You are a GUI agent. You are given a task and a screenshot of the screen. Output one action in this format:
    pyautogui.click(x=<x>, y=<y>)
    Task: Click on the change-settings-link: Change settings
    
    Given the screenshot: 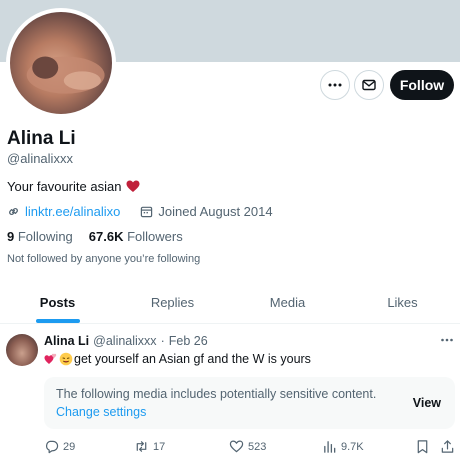 What is the action you would take?
    pyautogui.click(x=101, y=412)
    